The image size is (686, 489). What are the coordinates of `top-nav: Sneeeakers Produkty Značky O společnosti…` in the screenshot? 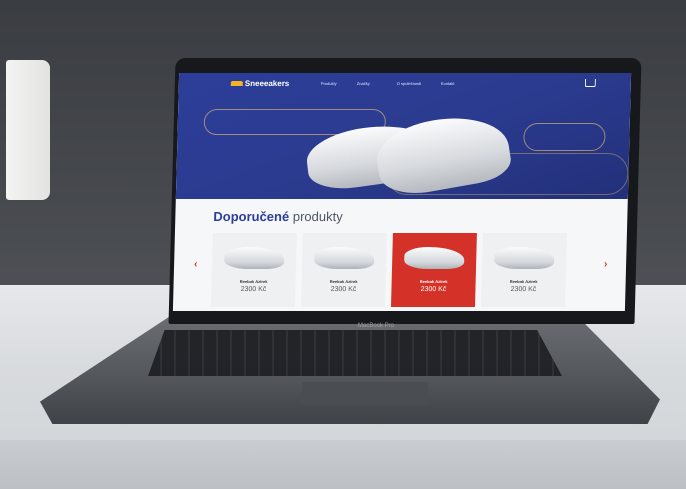 It's located at (405, 86).